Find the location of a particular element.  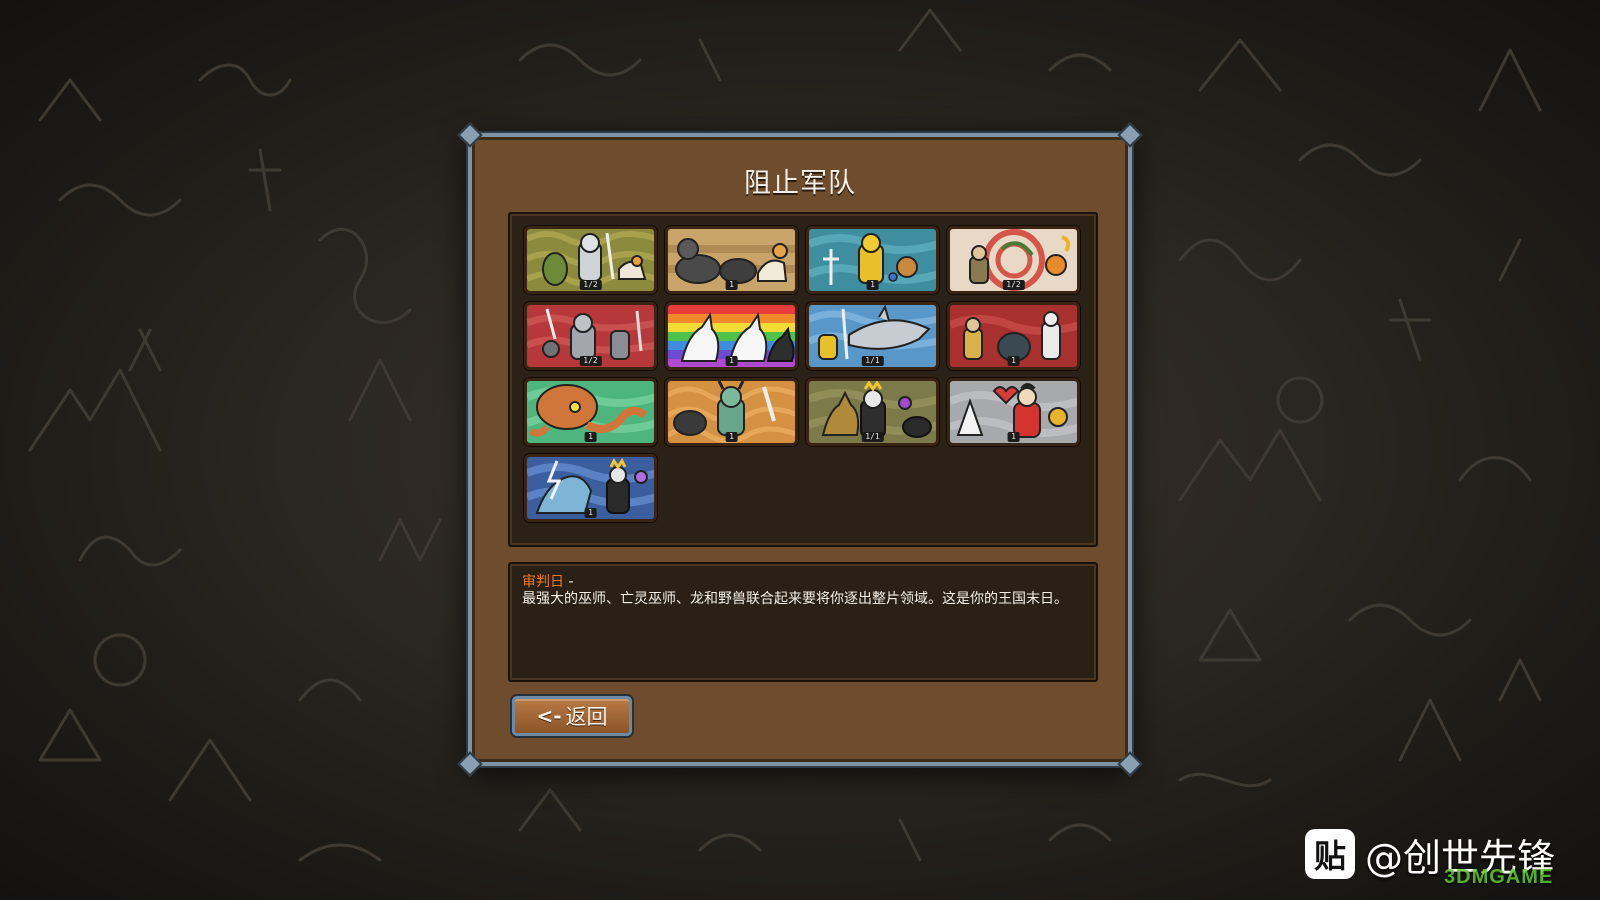

army-card-grey-red-samurai: 1 is located at coordinates (1013, 412).